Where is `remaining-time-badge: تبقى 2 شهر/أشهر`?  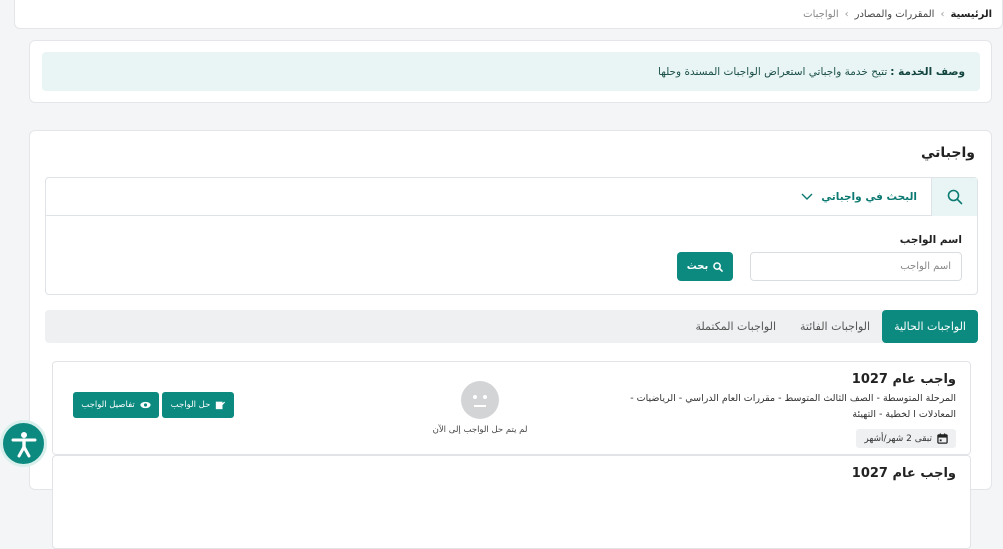 remaining-time-badge: تبقى 2 شهر/أشهر is located at coordinates (906, 438).